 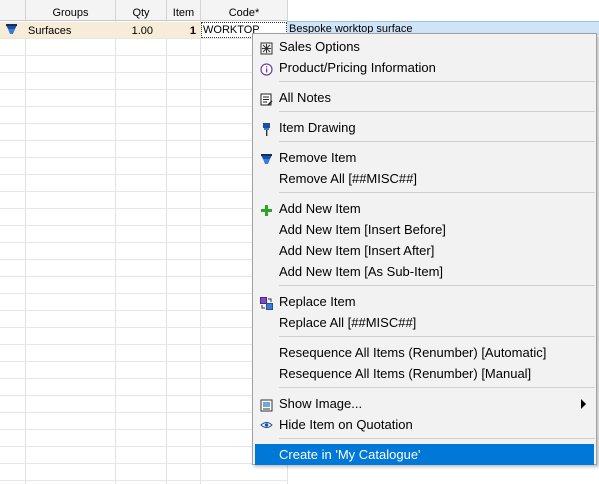 I want to click on sales-options-icon, so click(x=266, y=47).